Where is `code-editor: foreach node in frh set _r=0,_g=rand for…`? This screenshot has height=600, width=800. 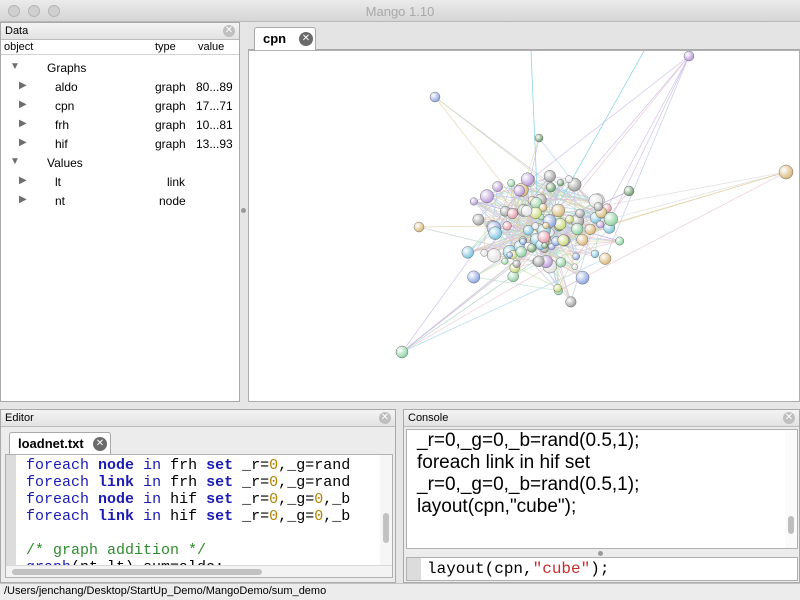 code-editor: foreach node in frh set _r=0,_g=rand for… is located at coordinates (199, 516).